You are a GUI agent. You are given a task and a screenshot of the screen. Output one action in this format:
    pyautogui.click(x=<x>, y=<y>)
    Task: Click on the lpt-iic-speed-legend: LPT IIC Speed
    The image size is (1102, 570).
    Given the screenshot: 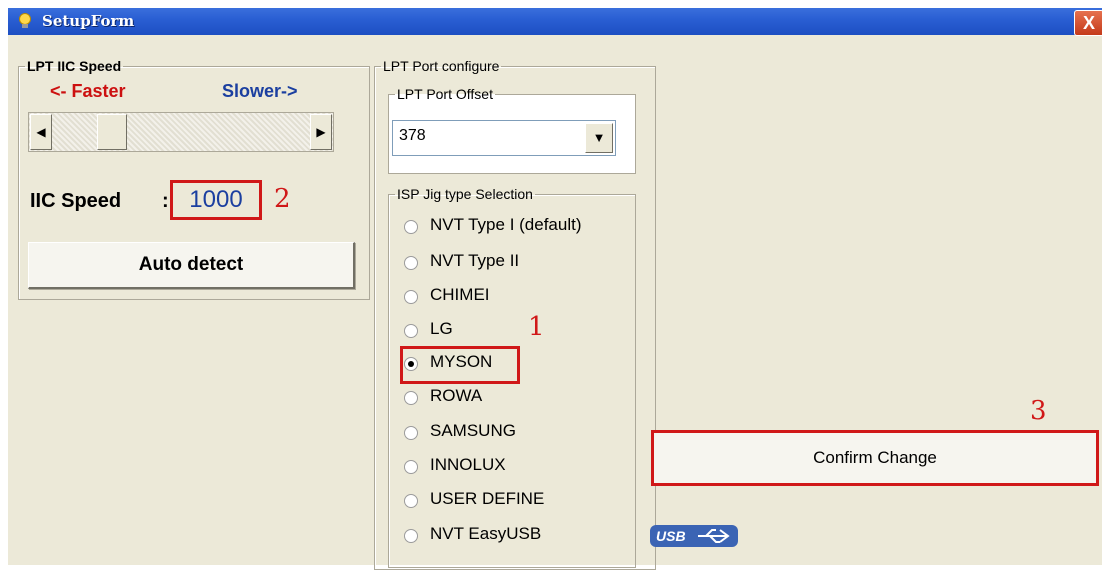 What is the action you would take?
    pyautogui.click(x=74, y=66)
    